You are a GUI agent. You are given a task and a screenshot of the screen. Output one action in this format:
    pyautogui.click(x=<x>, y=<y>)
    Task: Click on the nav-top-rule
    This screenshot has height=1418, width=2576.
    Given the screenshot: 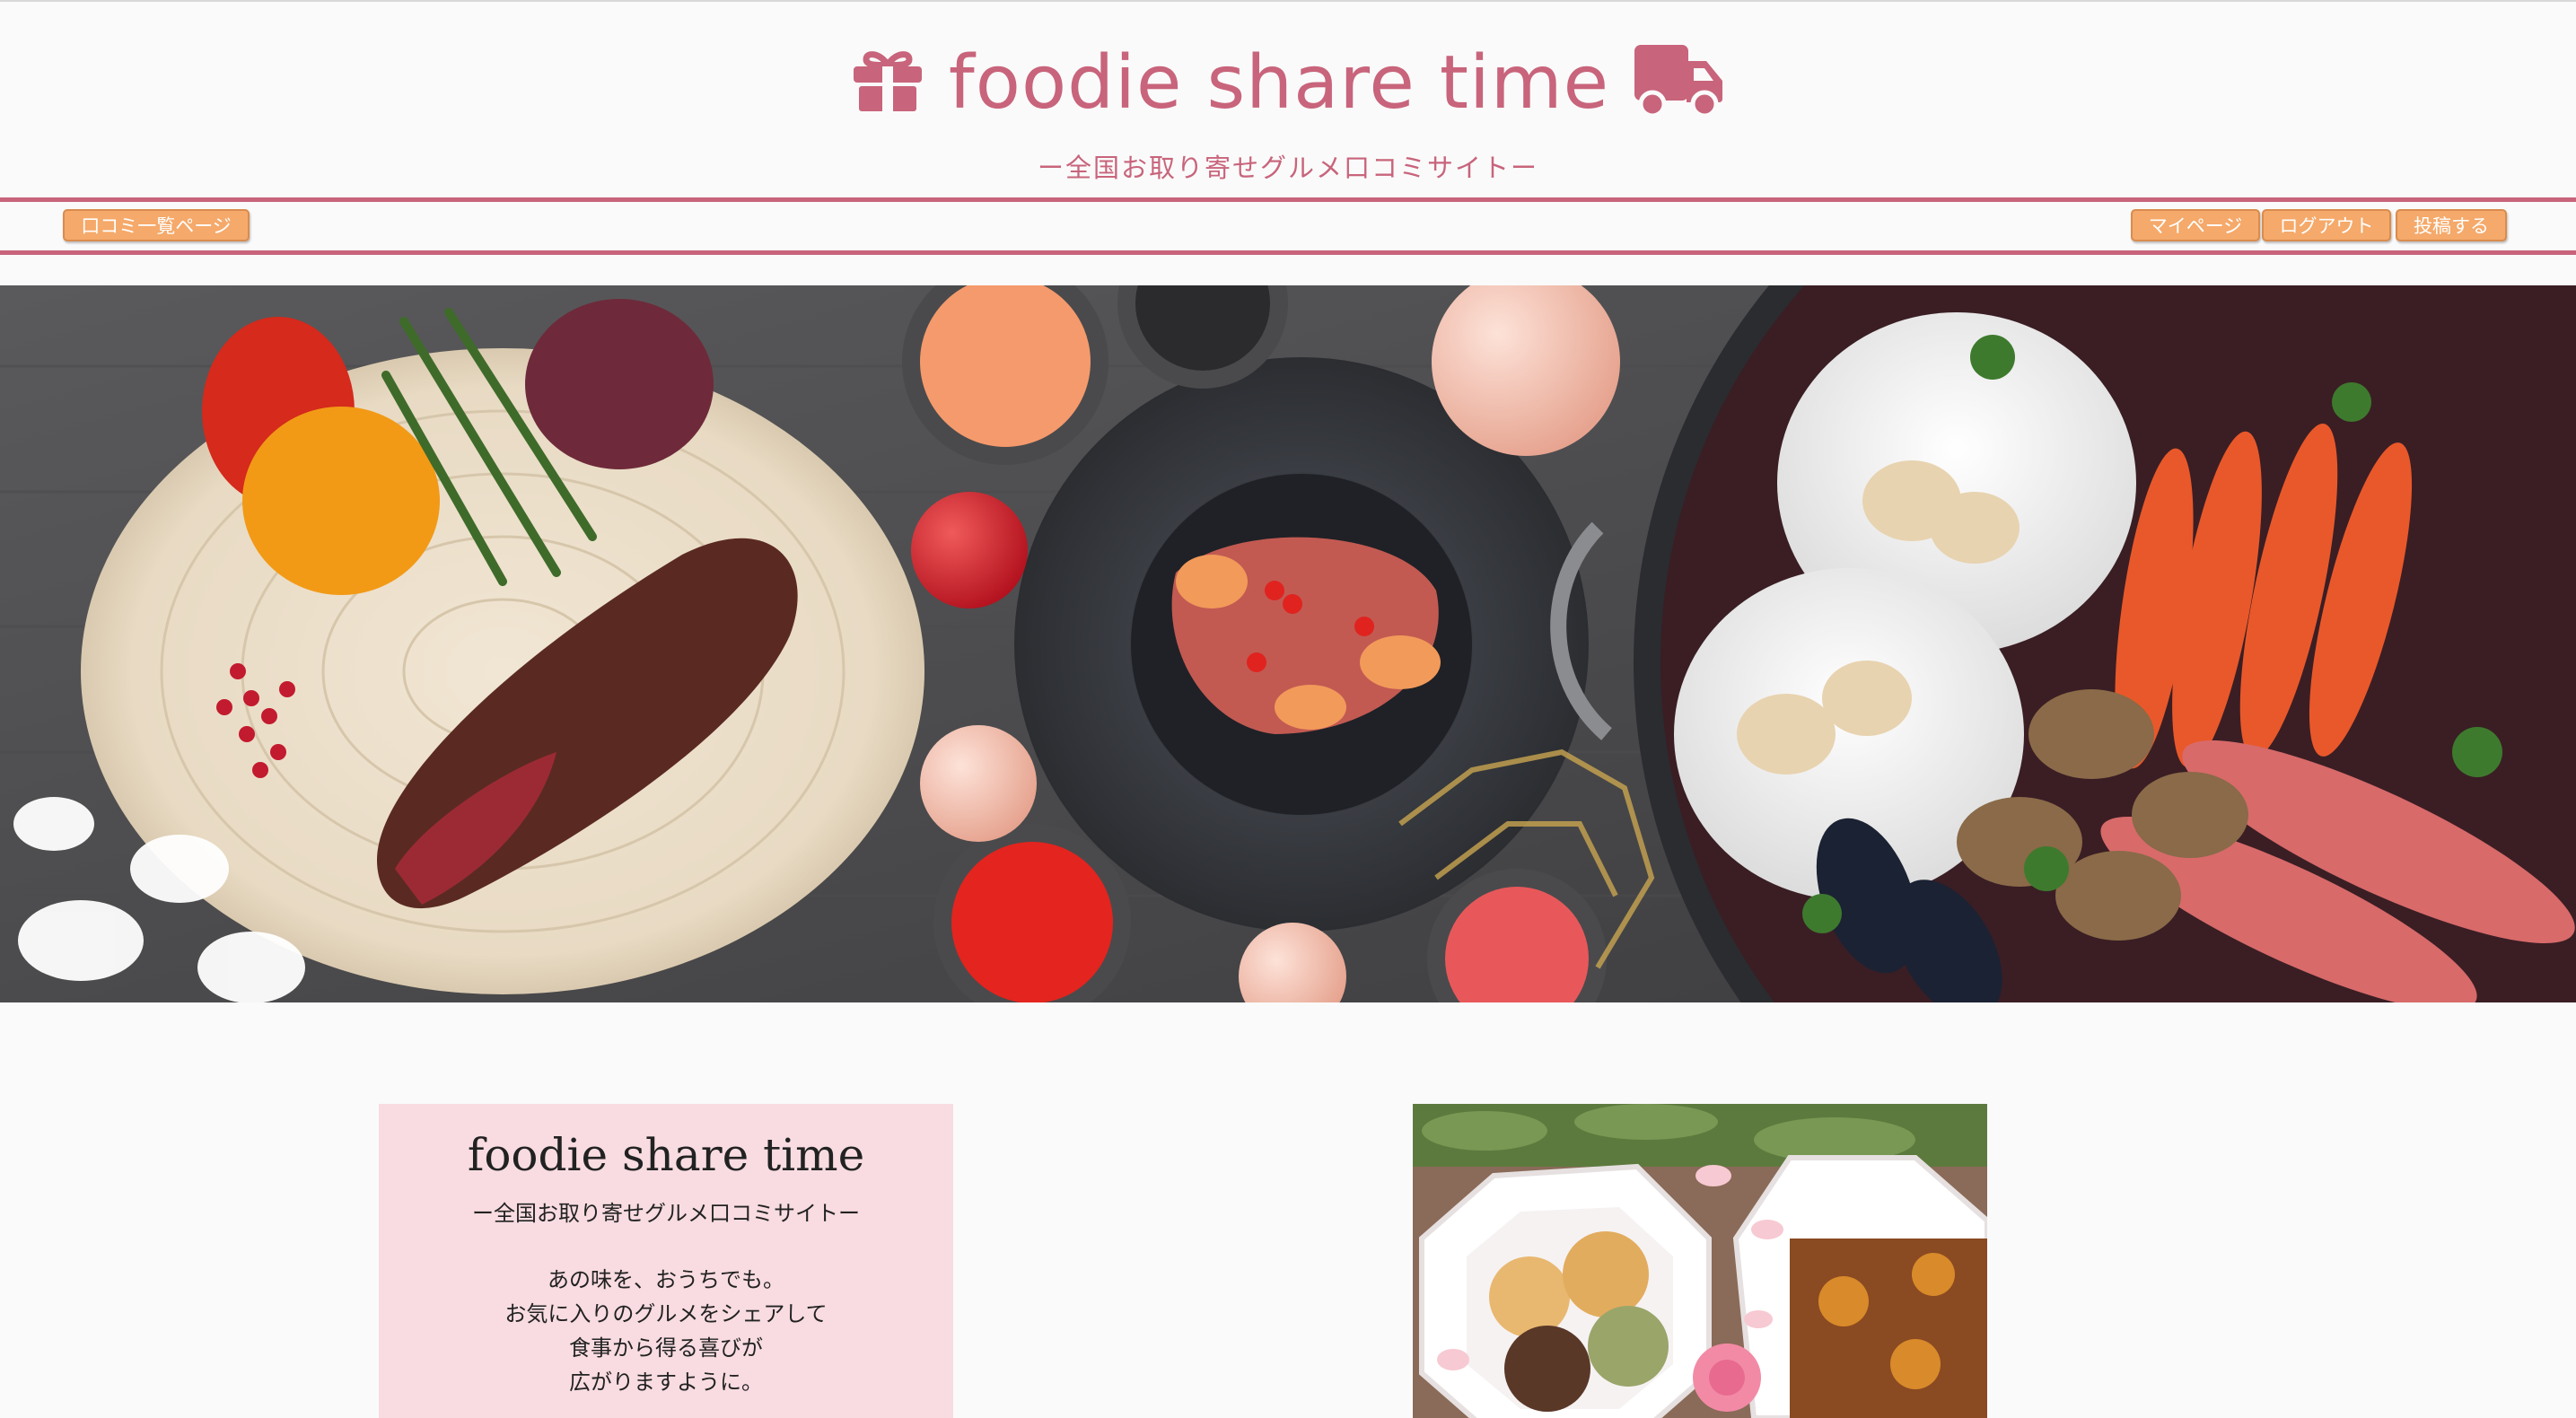 What is the action you would take?
    pyautogui.click(x=1288, y=199)
    